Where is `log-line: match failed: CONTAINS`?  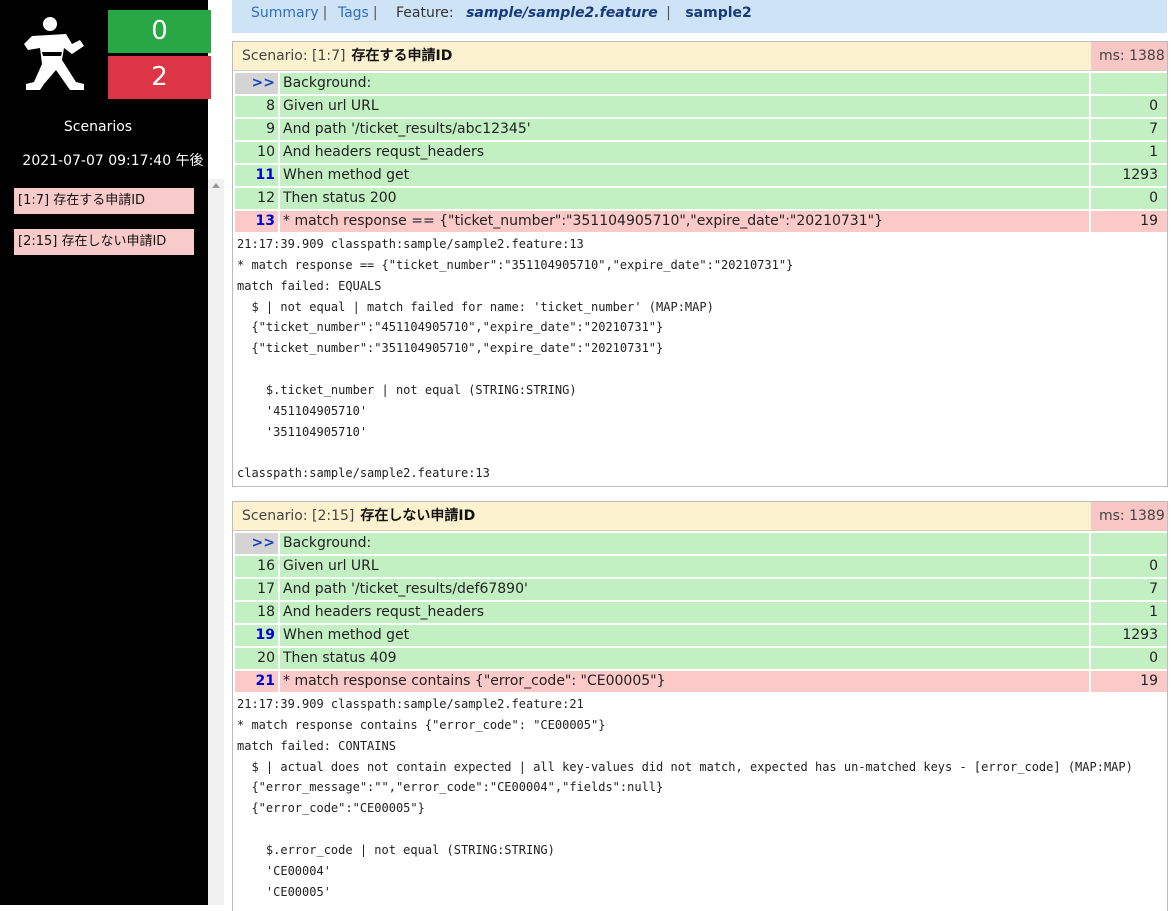 log-line: match failed: CONTAINS is located at coordinates (316, 745).